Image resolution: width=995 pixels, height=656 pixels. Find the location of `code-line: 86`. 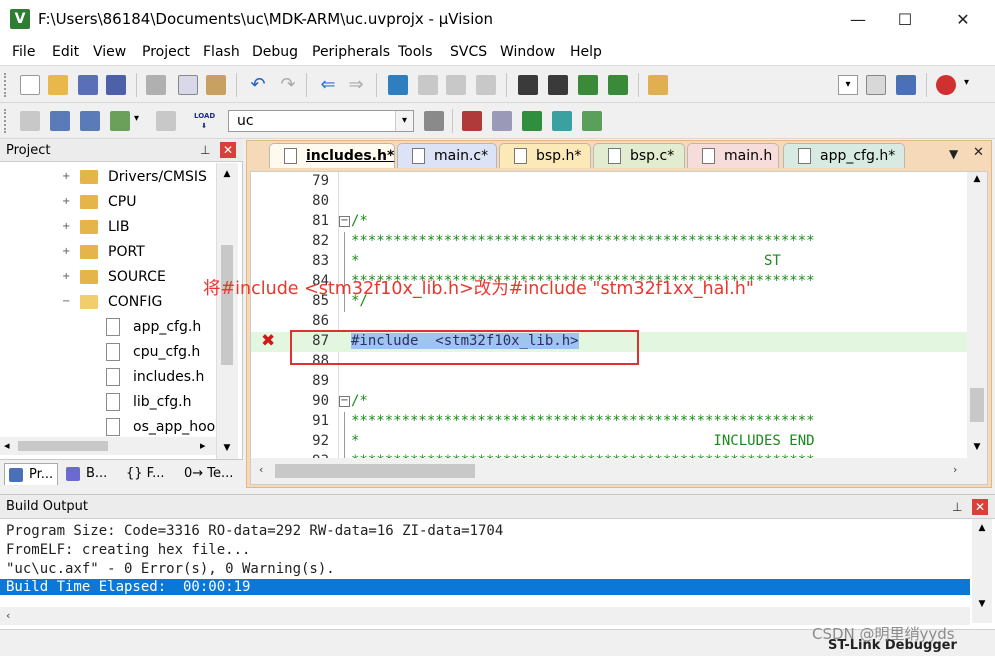

code-line: 86 is located at coordinates (618, 322).